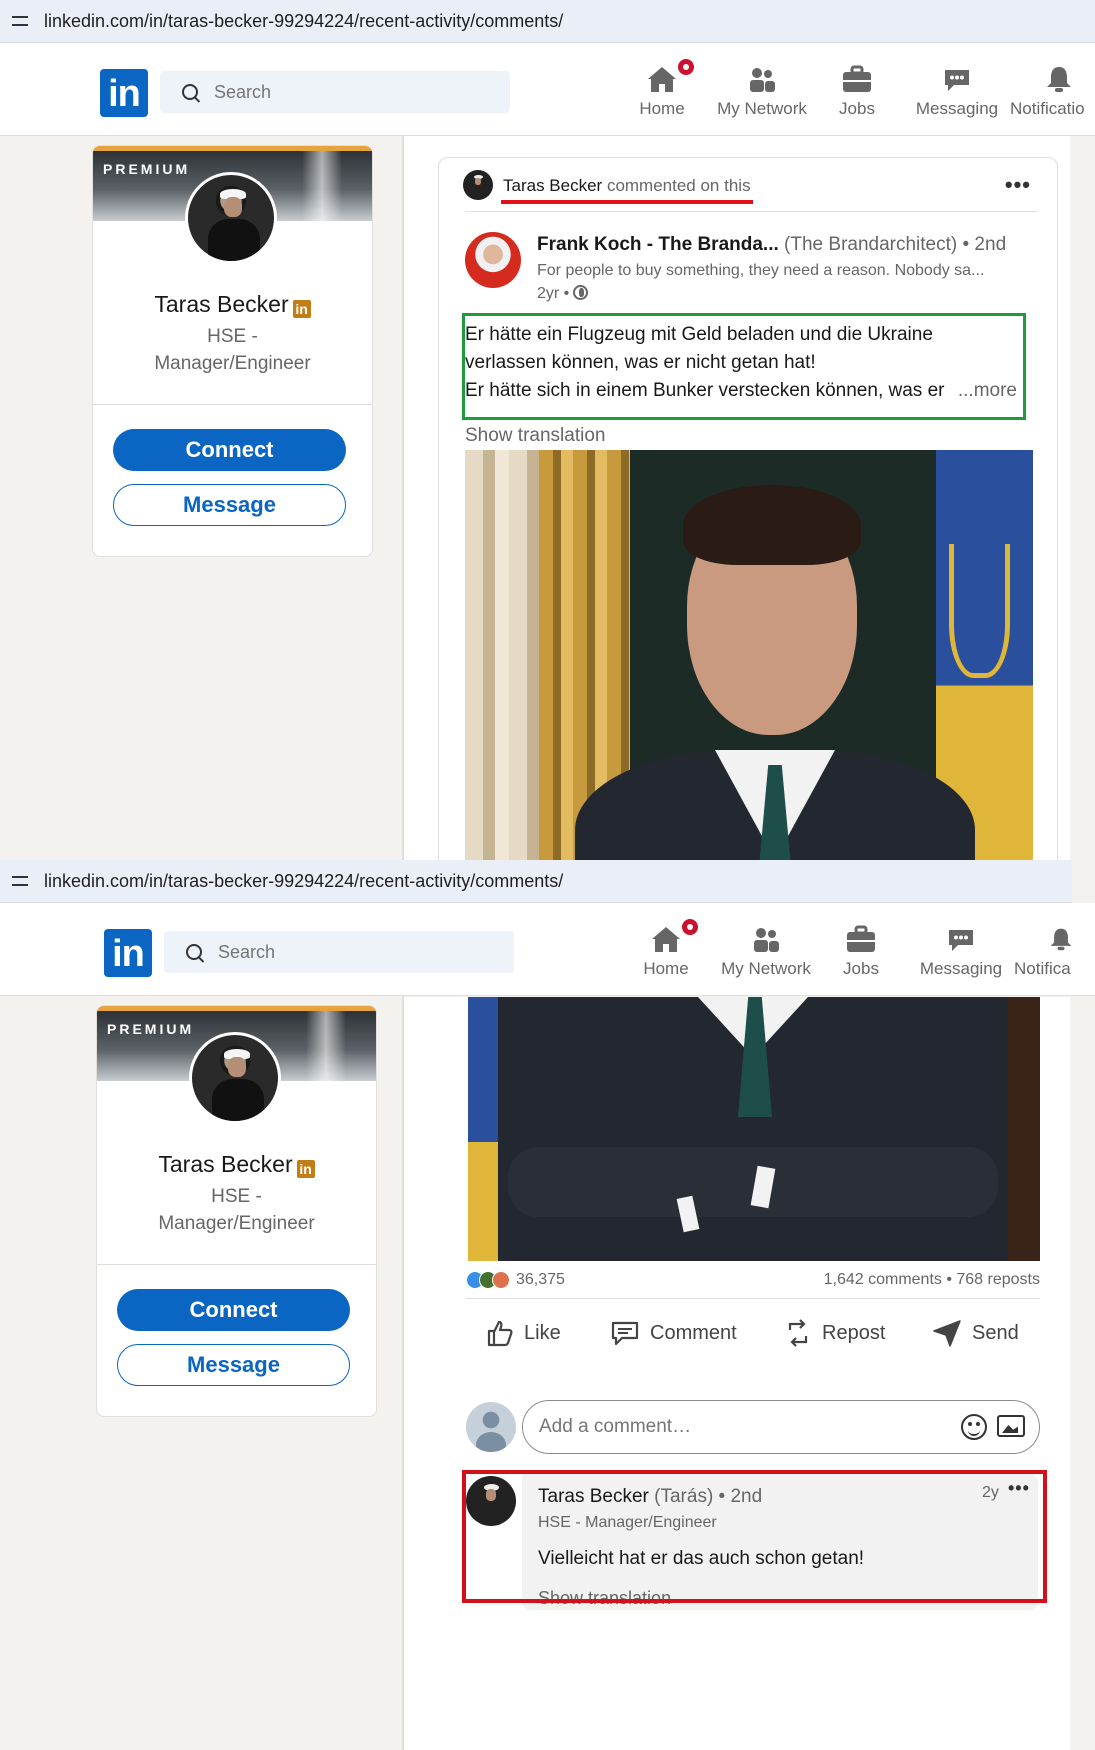  What do you see at coordinates (834, 1333) in the screenshot?
I see `repost-button: Repost` at bounding box center [834, 1333].